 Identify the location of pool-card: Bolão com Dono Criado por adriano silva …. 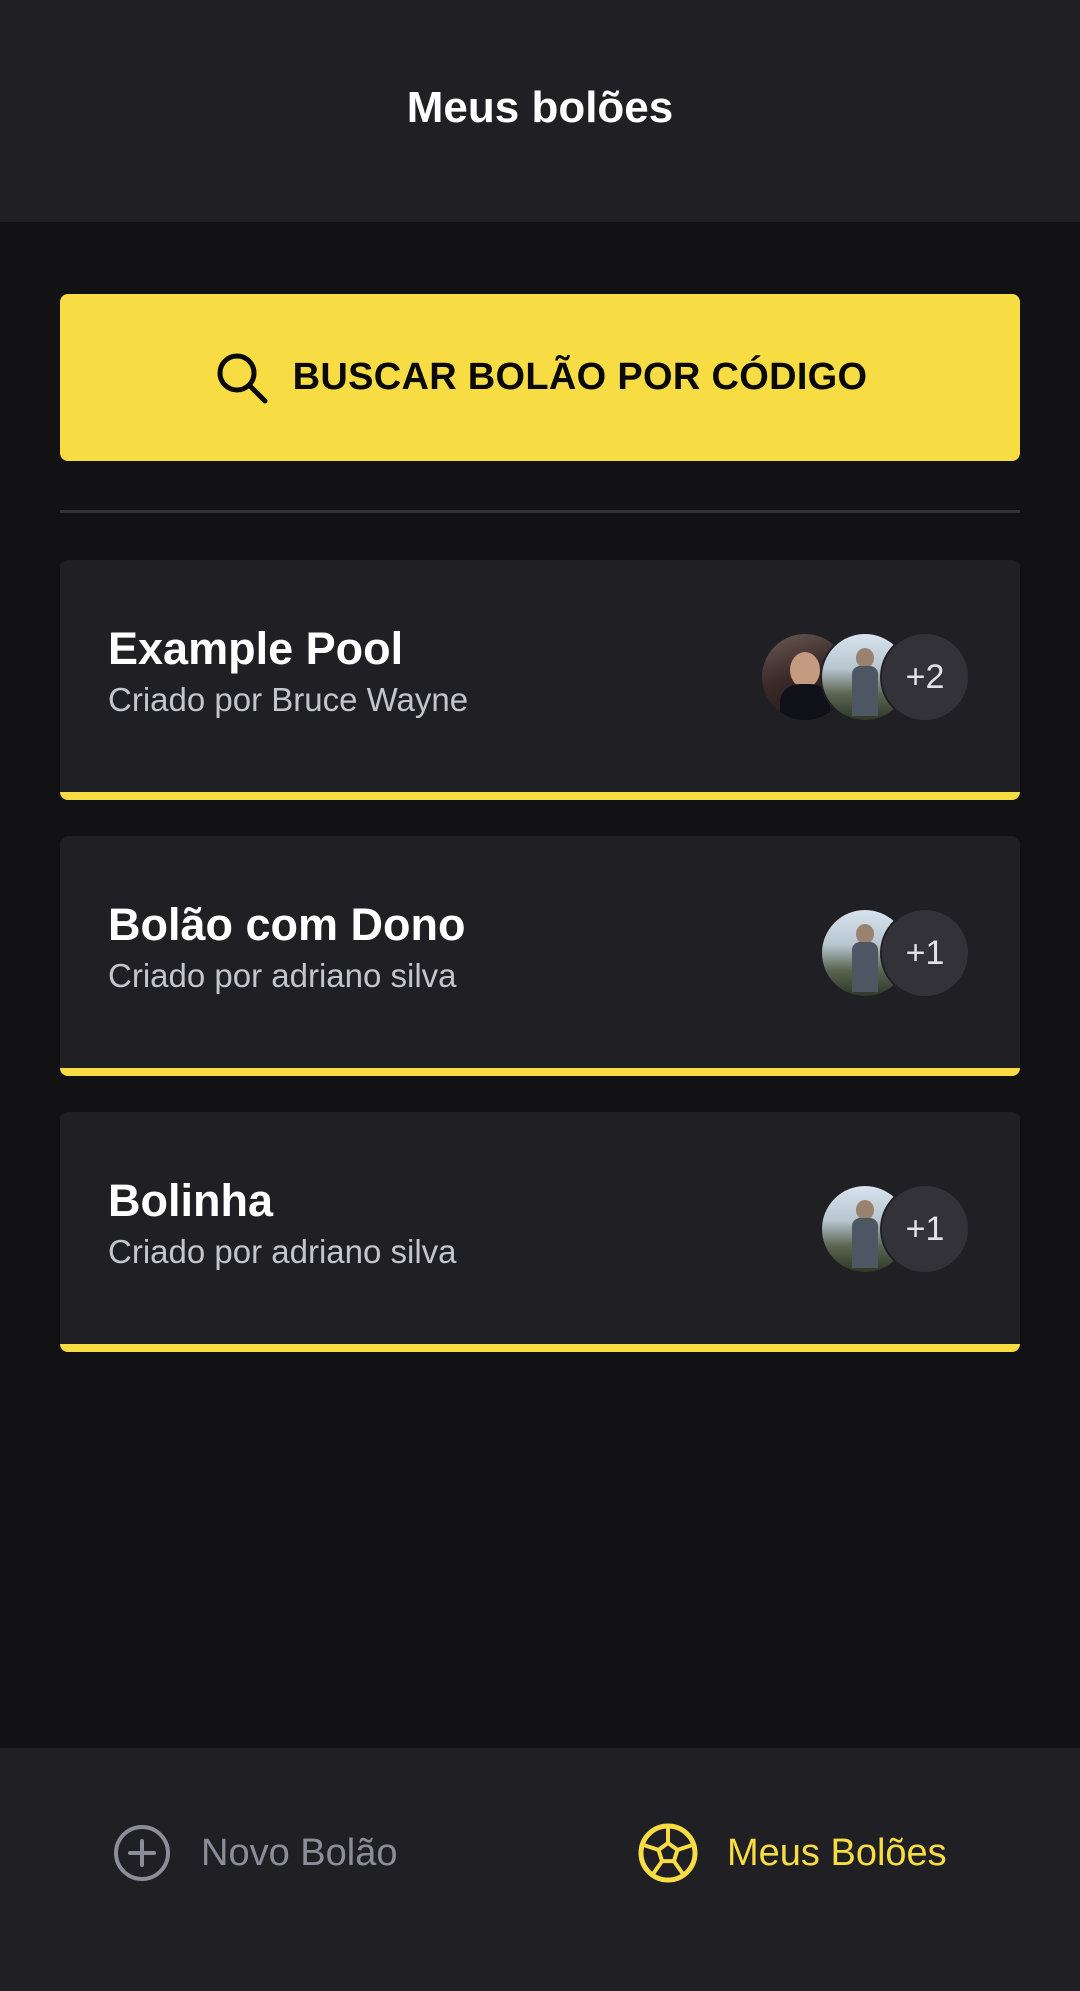
(540, 956).